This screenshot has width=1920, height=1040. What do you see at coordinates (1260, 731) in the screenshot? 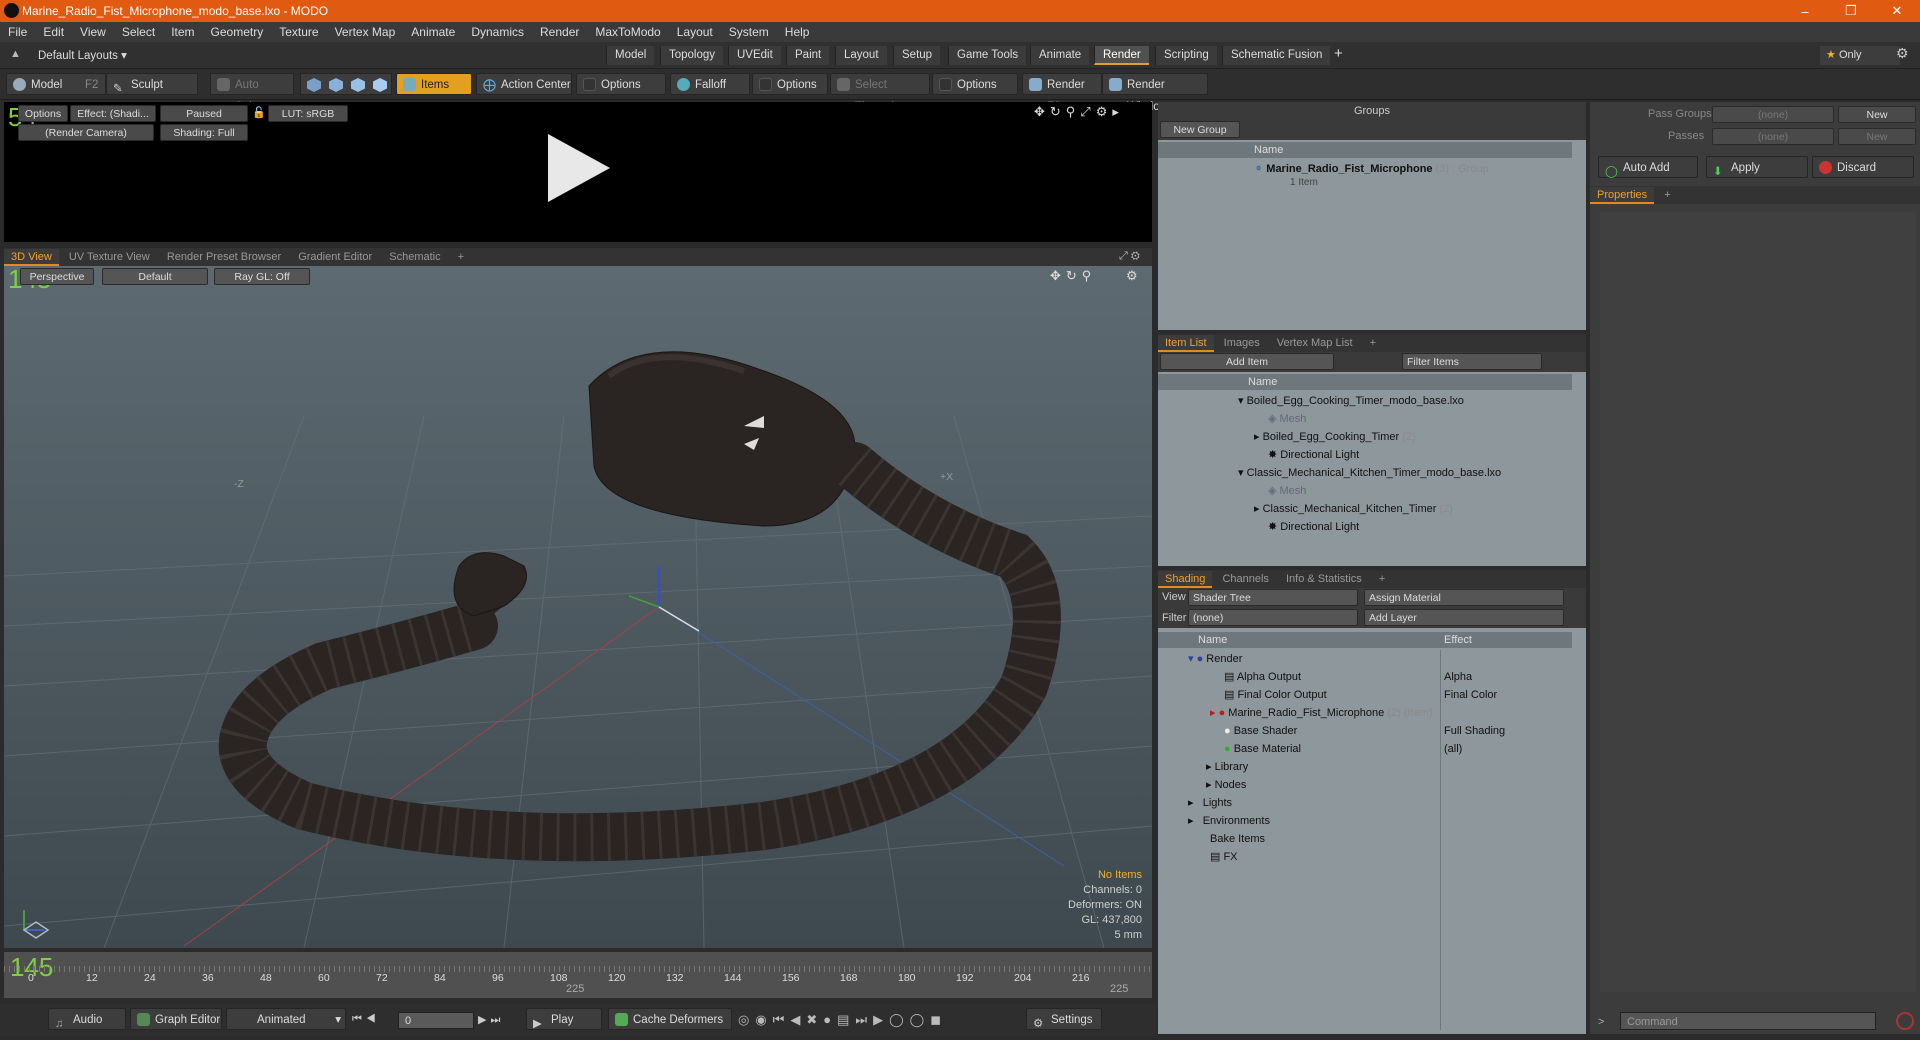
I see `shader-row: ● Base Shader` at bounding box center [1260, 731].